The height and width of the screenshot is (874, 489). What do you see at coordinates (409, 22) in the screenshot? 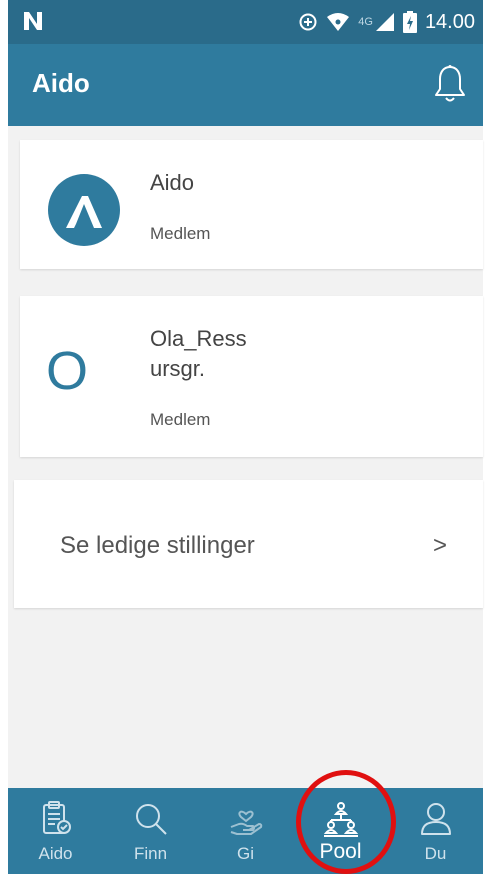
I see `battery-charging-icon` at bounding box center [409, 22].